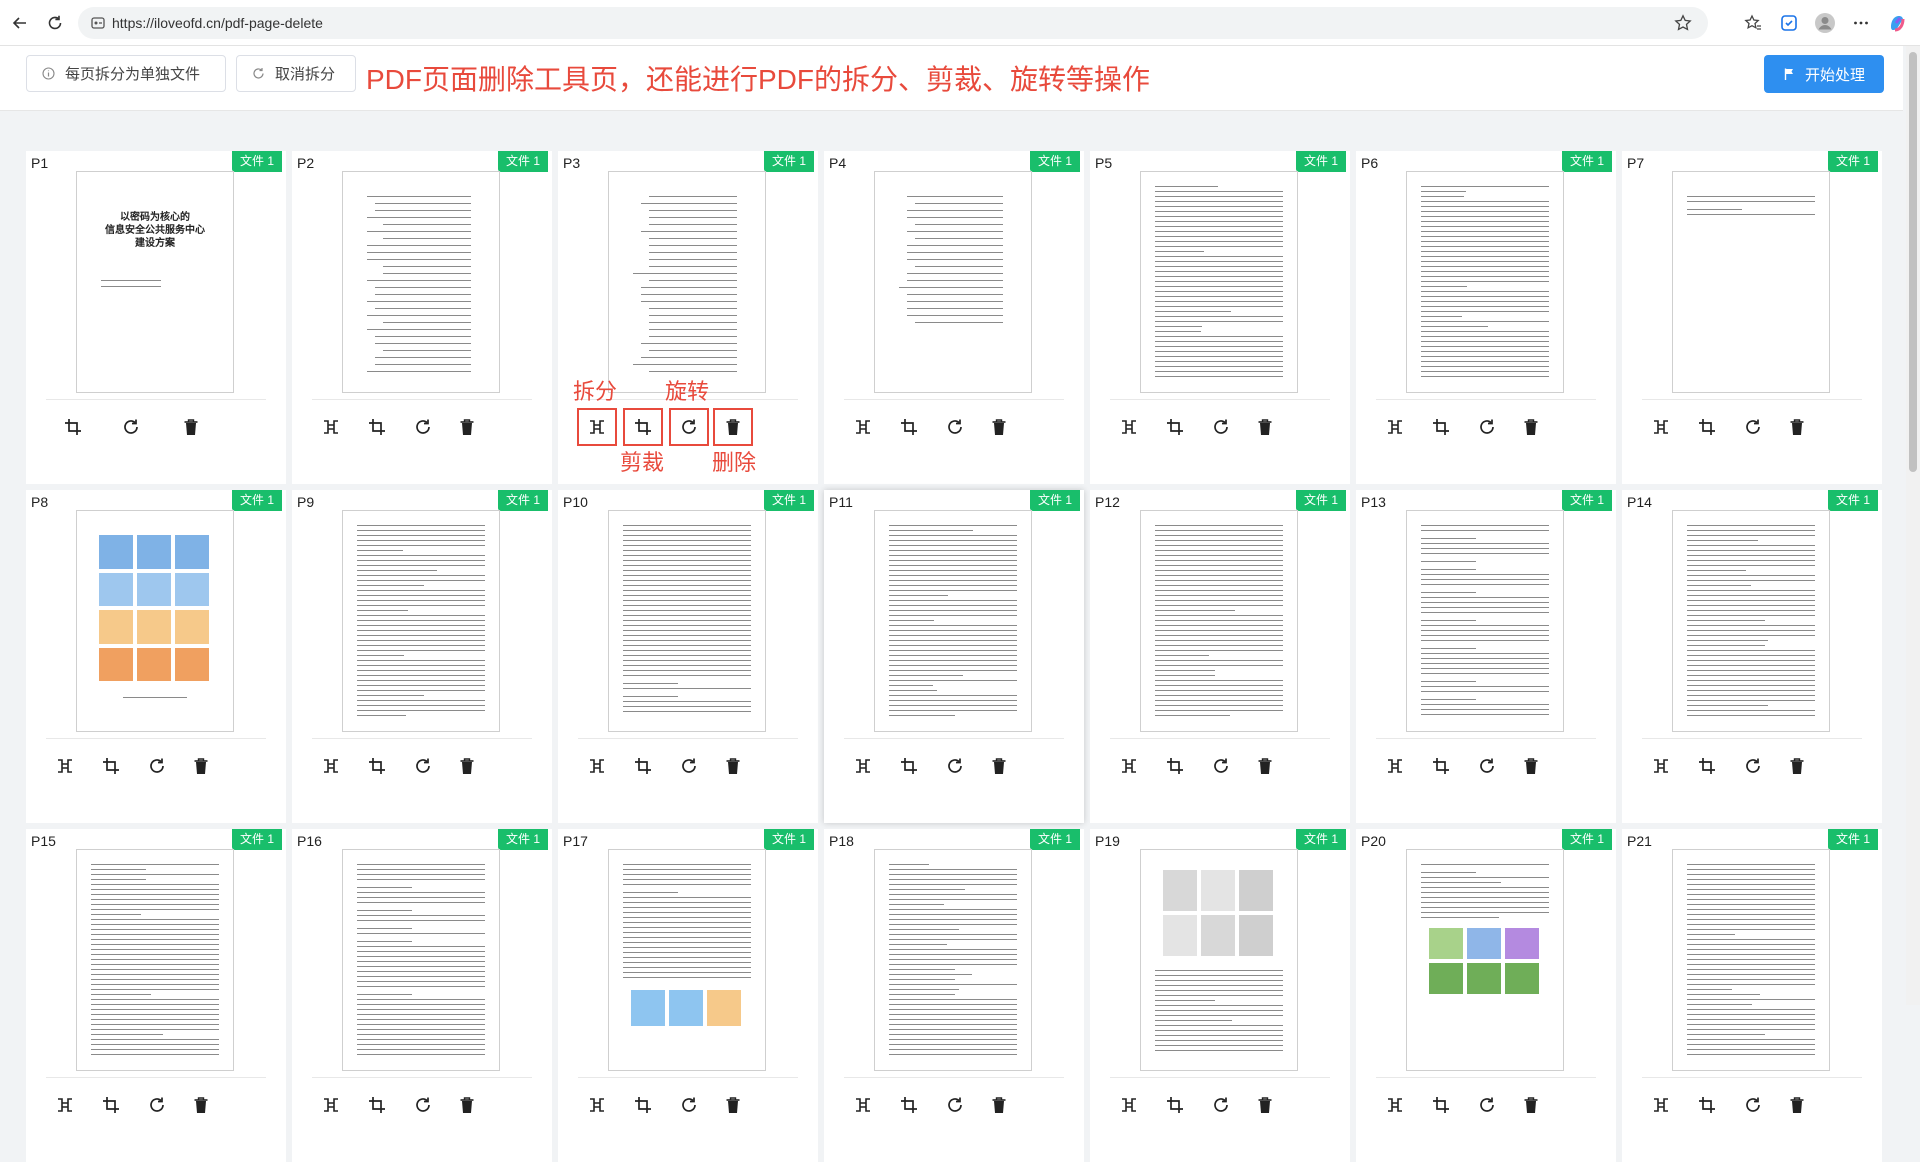  Describe the element at coordinates (98, 23) in the screenshot. I see `site-info-icon` at that location.